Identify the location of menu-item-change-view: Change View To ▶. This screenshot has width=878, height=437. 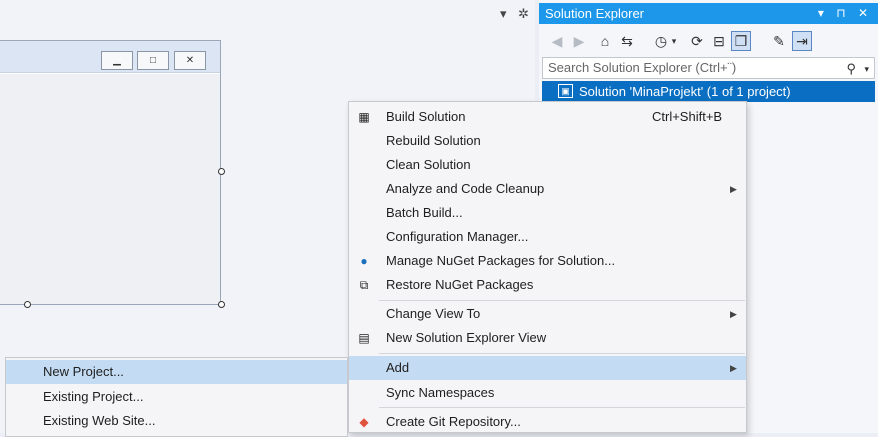
(547, 314).